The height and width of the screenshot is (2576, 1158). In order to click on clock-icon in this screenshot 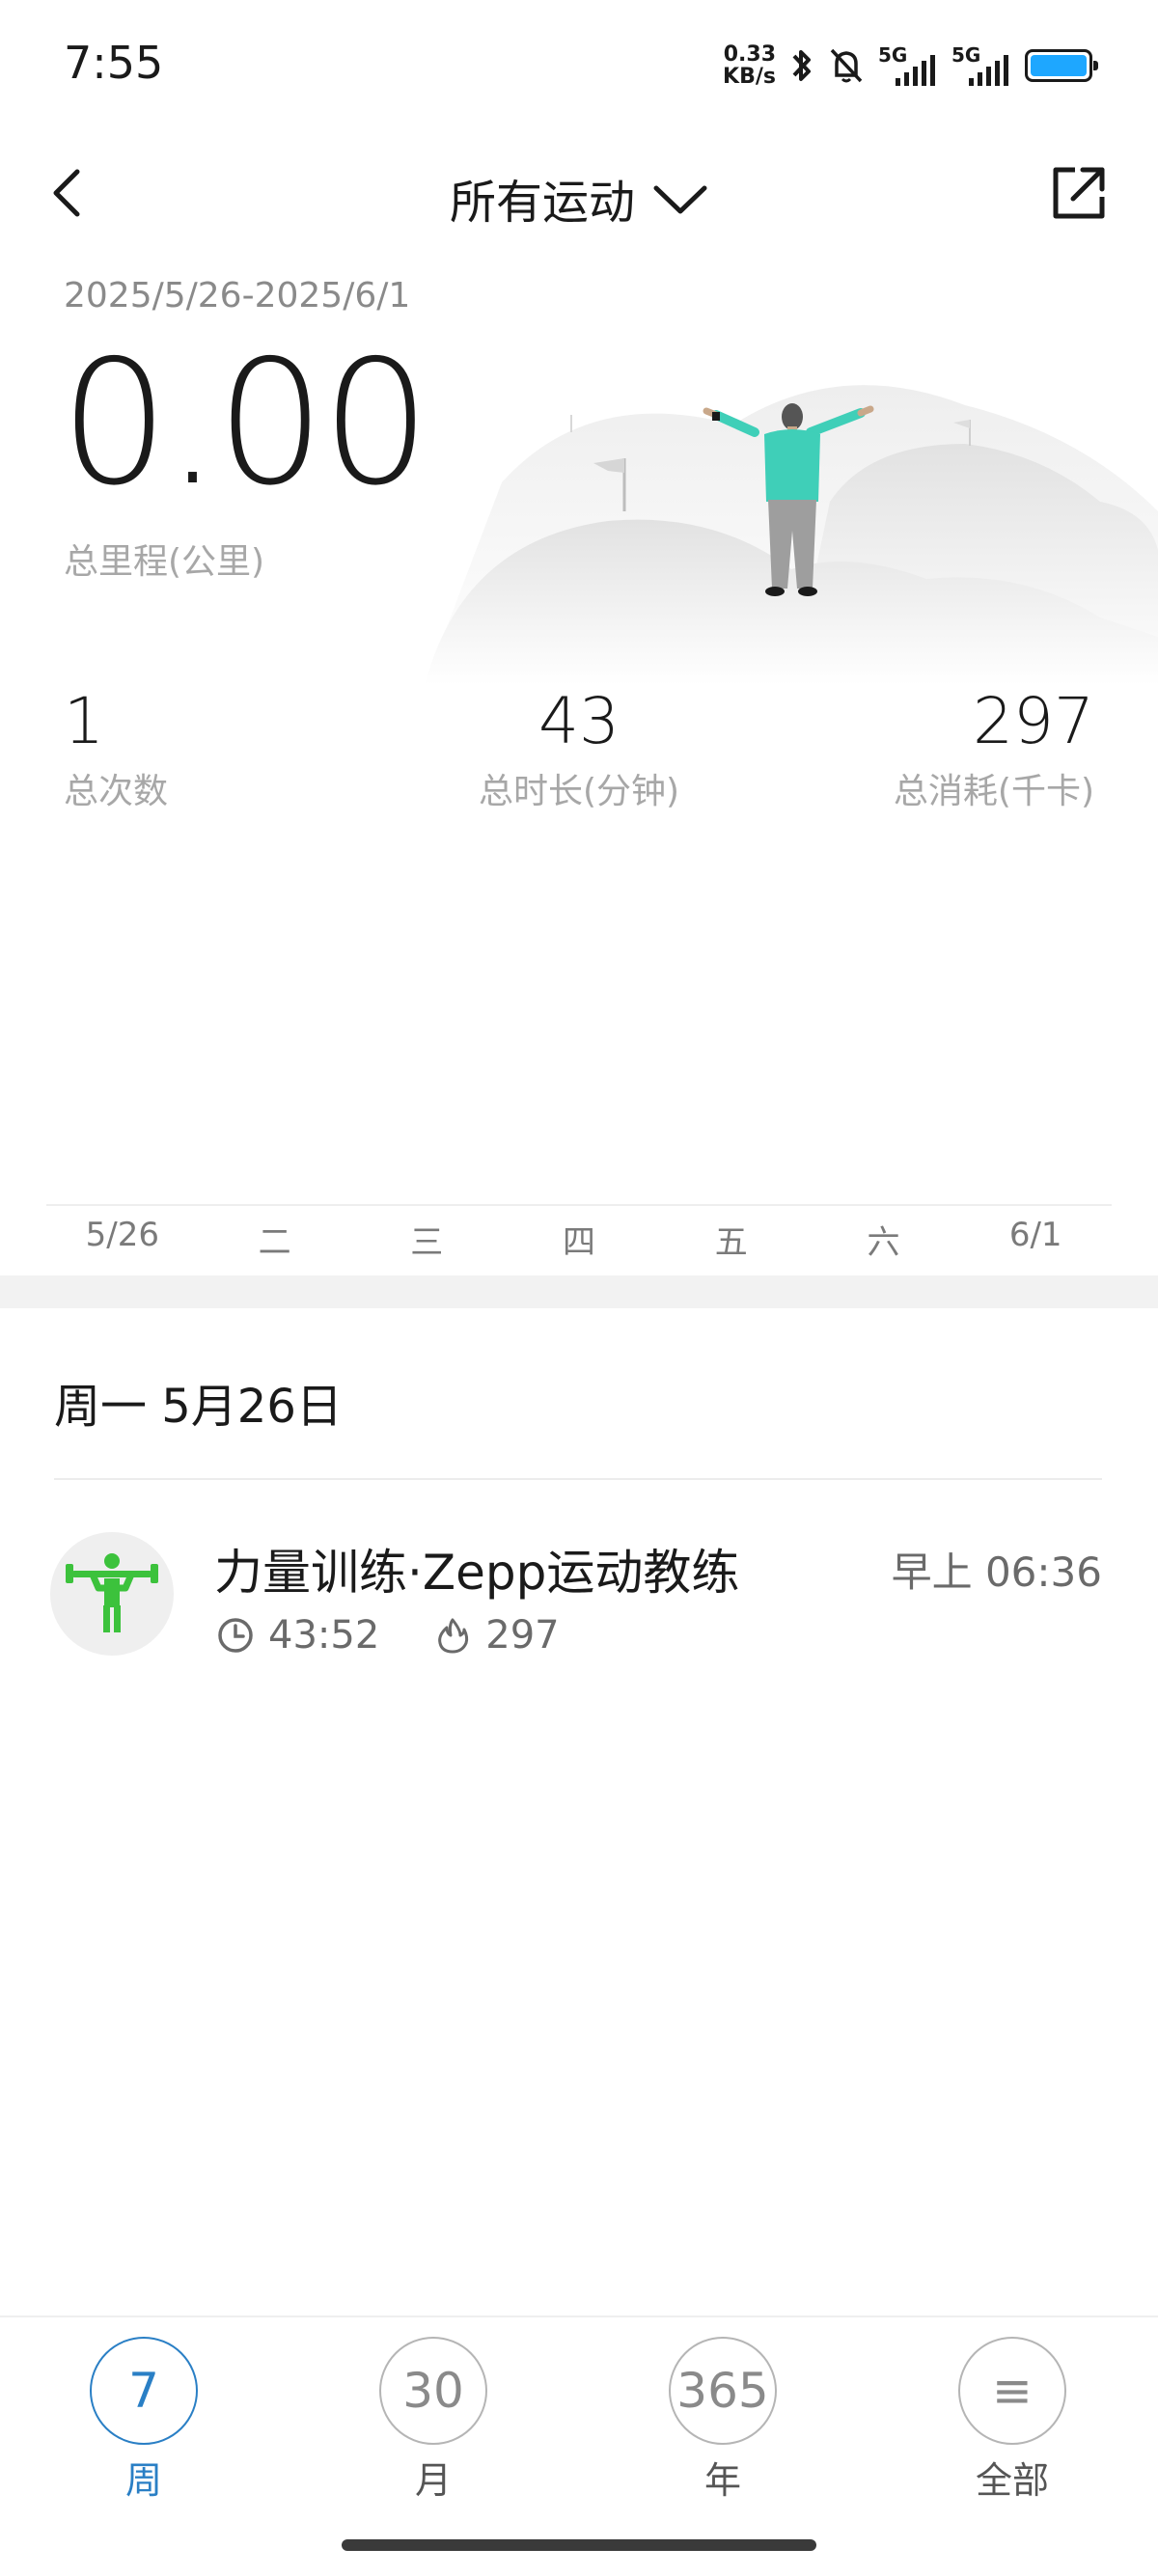, I will do `click(235, 1636)`.